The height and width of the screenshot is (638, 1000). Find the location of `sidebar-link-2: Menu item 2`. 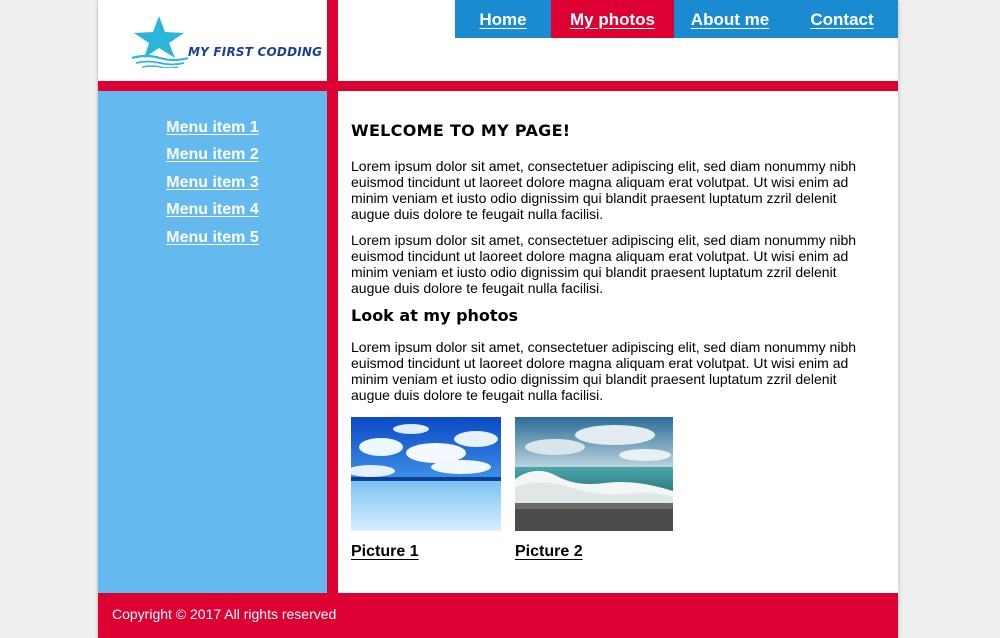

sidebar-link-2: Menu item 2 is located at coordinates (212, 154).